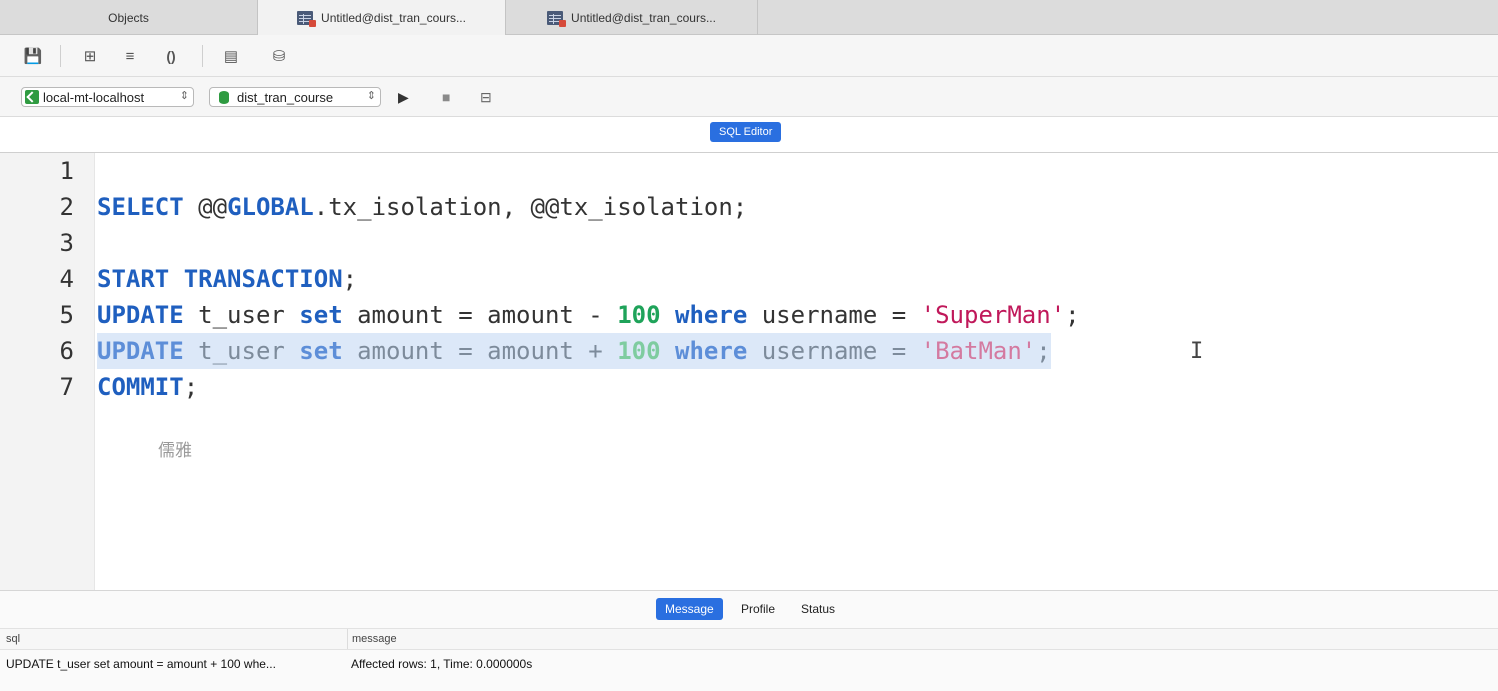  What do you see at coordinates (66, 351) in the screenshot?
I see `line-number: 6` at bounding box center [66, 351].